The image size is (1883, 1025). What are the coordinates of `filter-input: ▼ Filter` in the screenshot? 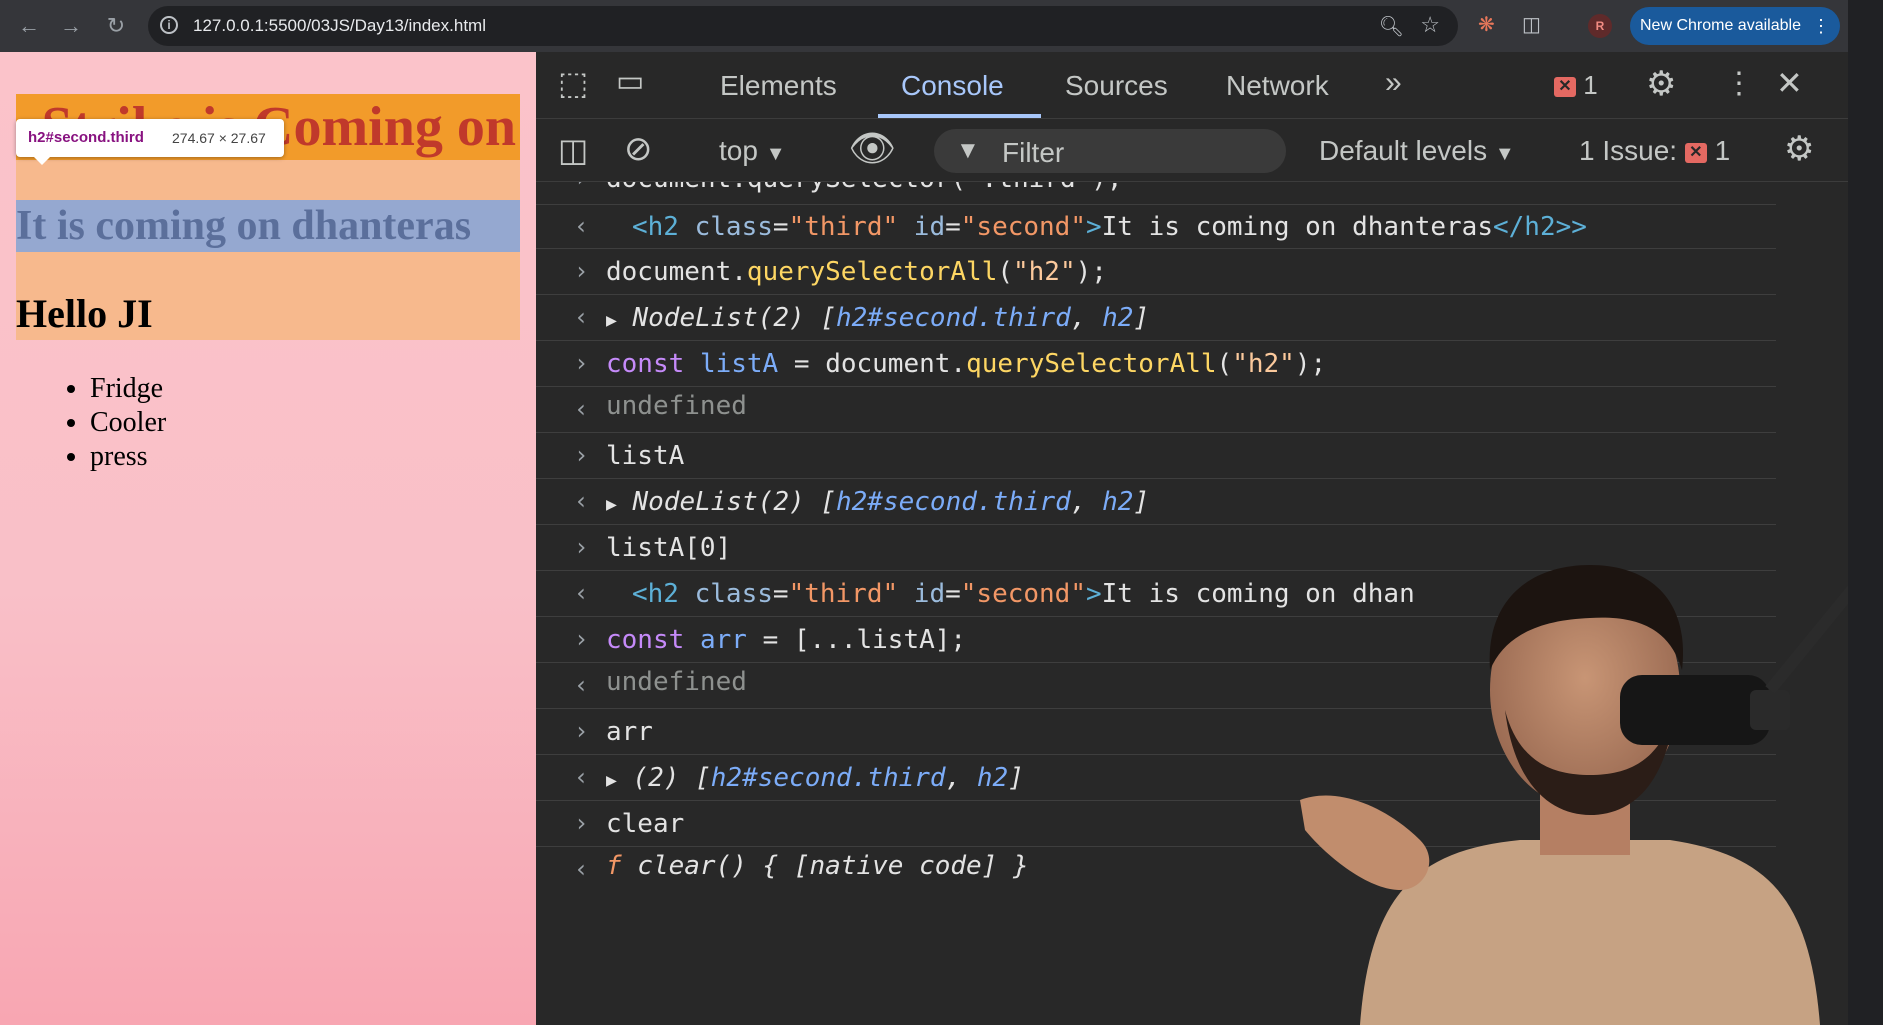 It's located at (1110, 151).